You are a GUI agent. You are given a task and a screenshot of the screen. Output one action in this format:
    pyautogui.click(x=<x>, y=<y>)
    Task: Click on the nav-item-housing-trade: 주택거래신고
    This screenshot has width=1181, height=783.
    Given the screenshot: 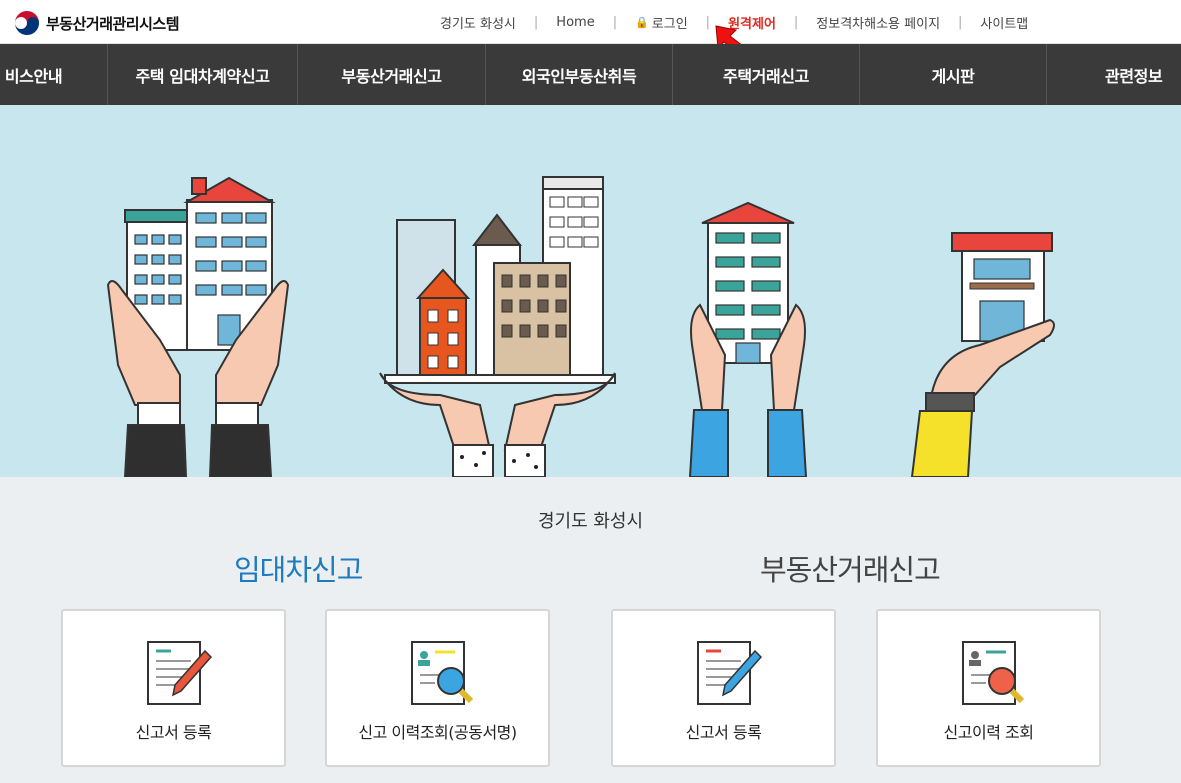 What is the action you would take?
    pyautogui.click(x=766, y=74)
    